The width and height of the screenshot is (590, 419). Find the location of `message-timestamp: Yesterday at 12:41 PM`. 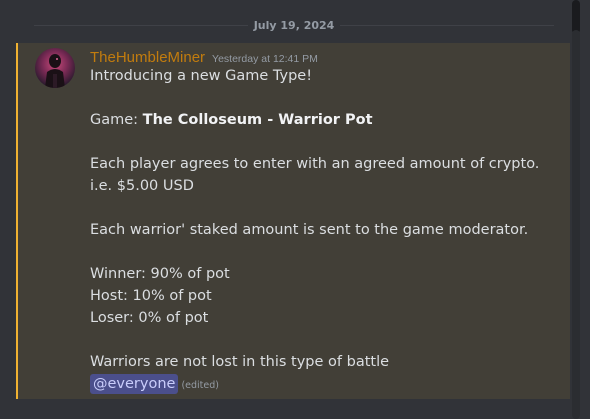

message-timestamp: Yesterday at 12:41 PM is located at coordinates (265, 59).